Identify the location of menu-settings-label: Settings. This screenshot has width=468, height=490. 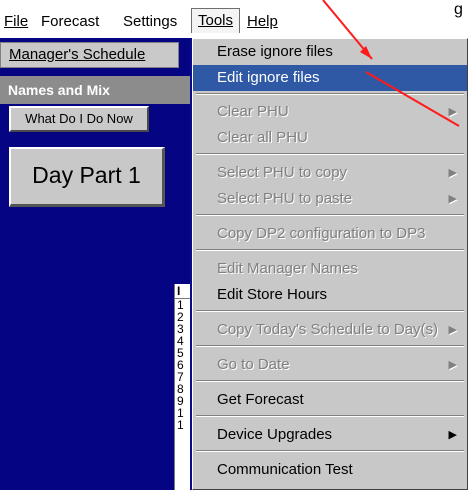
(150, 21).